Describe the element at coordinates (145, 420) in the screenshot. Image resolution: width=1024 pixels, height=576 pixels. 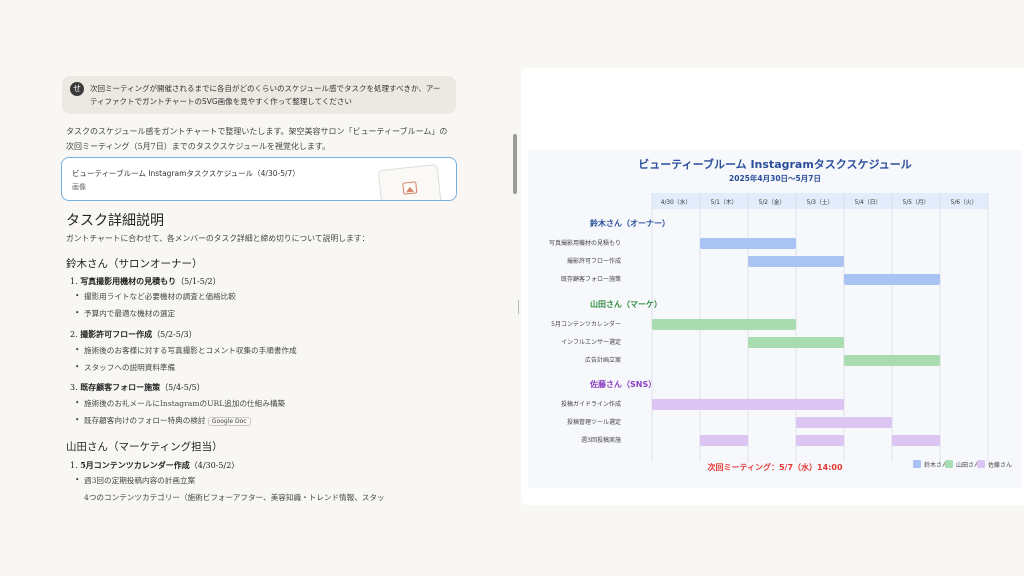
I see `list-item-text: 既存顧客向けのフォロー特典の検討` at that location.